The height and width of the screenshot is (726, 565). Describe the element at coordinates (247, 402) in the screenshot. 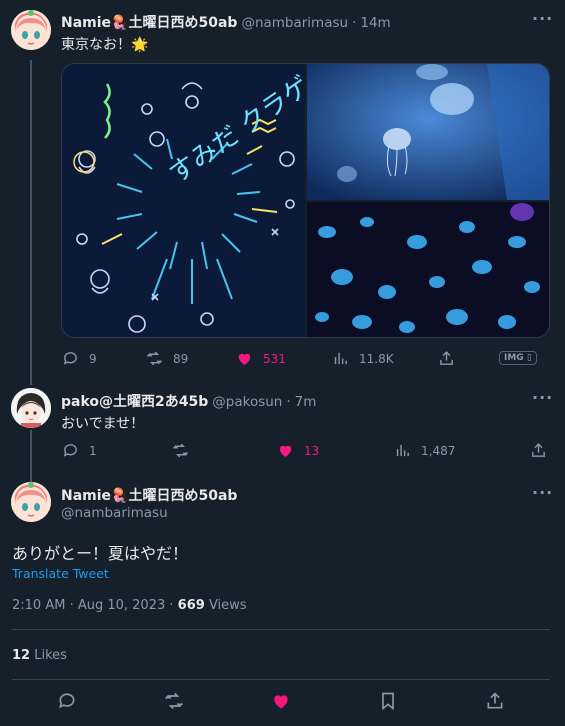

I see `author-handle: @pakosun` at that location.